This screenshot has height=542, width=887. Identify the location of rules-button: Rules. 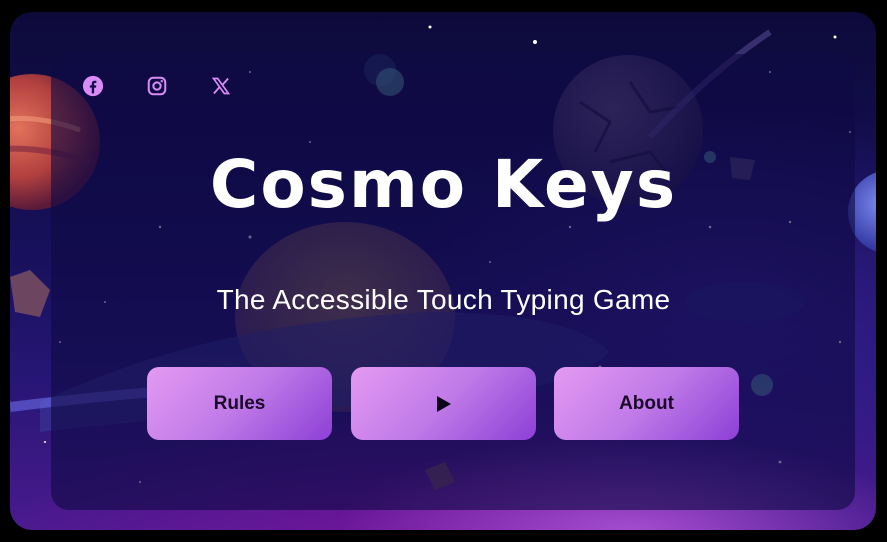
(239, 403).